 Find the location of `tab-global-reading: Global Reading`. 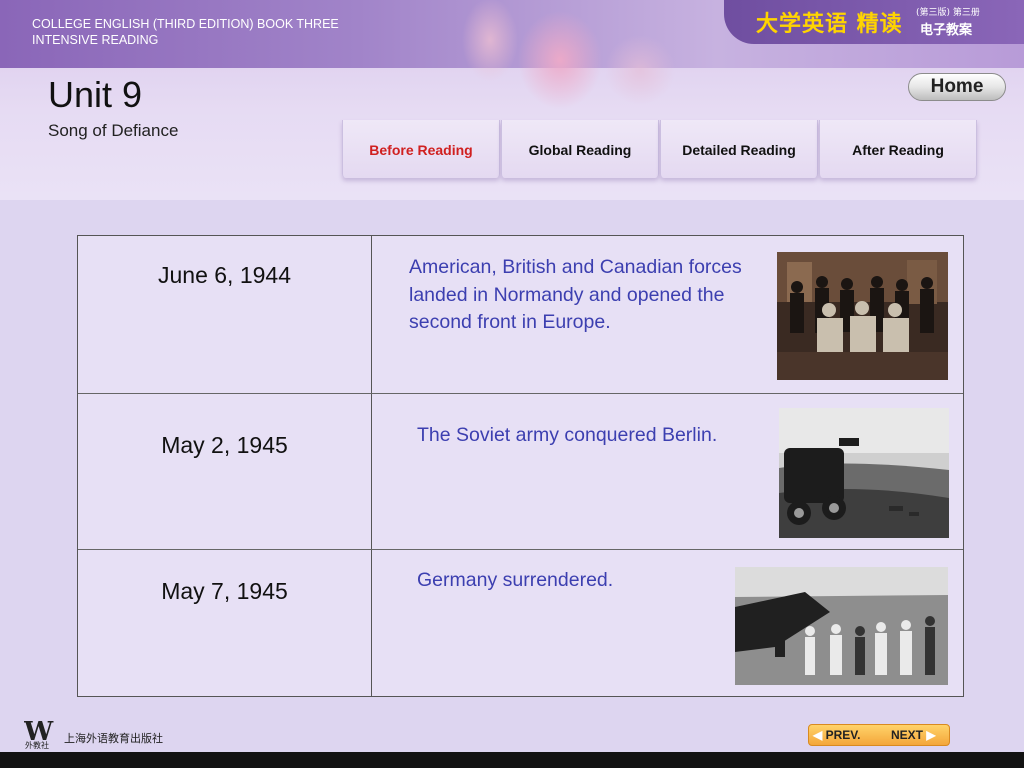

tab-global-reading: Global Reading is located at coordinates (580, 149).